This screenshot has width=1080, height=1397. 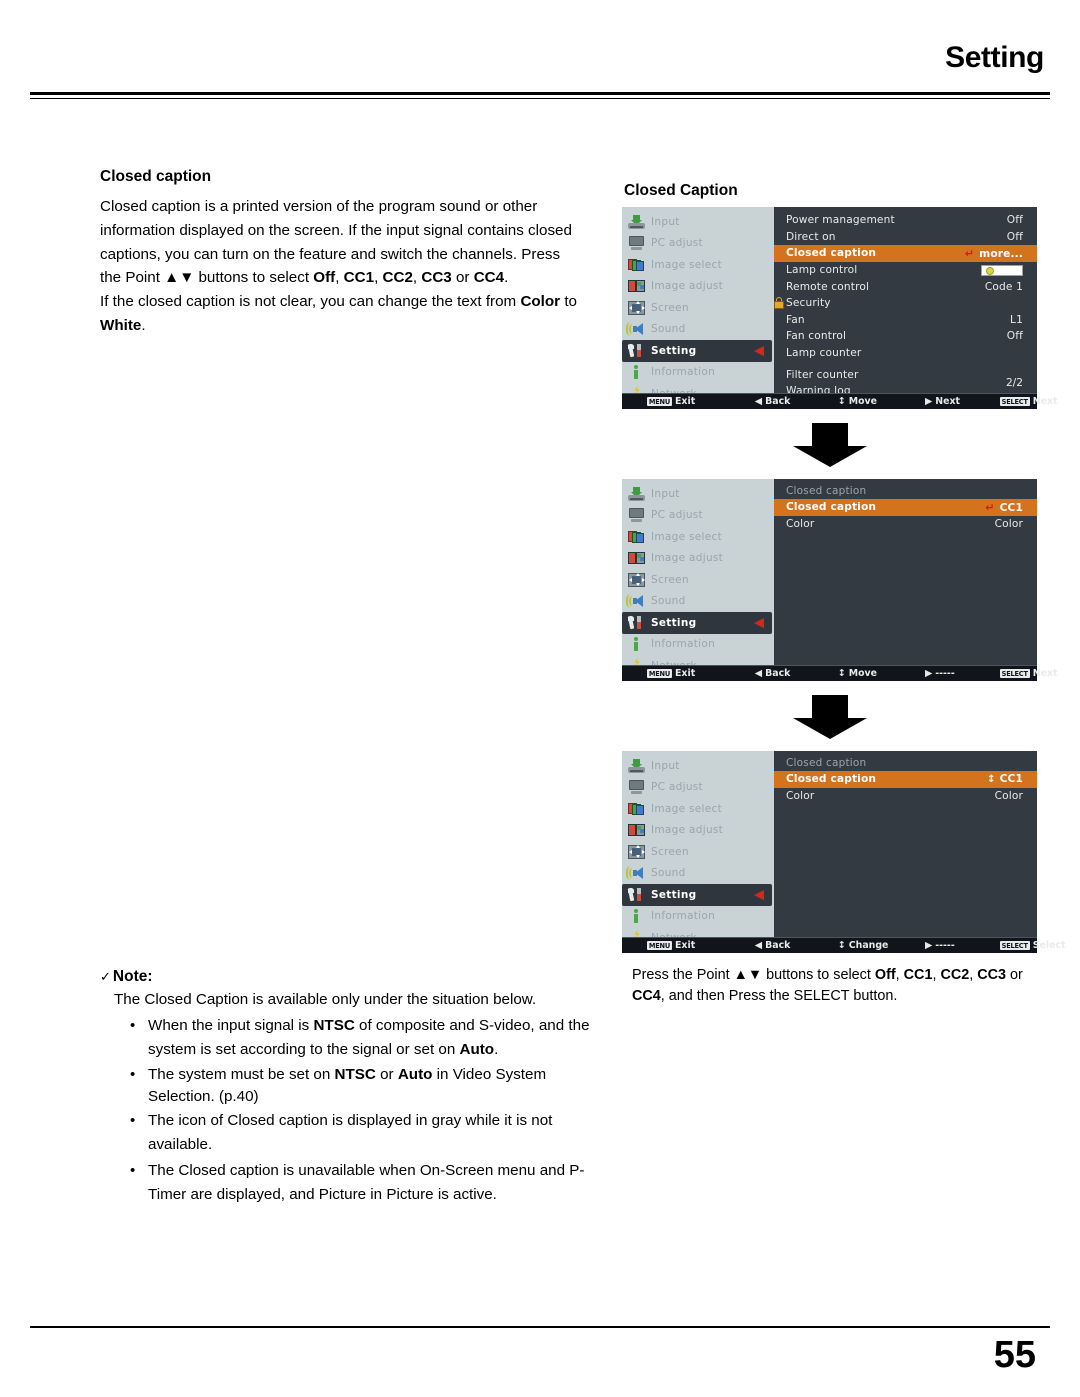 I want to click on header-rule-thick, so click(x=540, y=93).